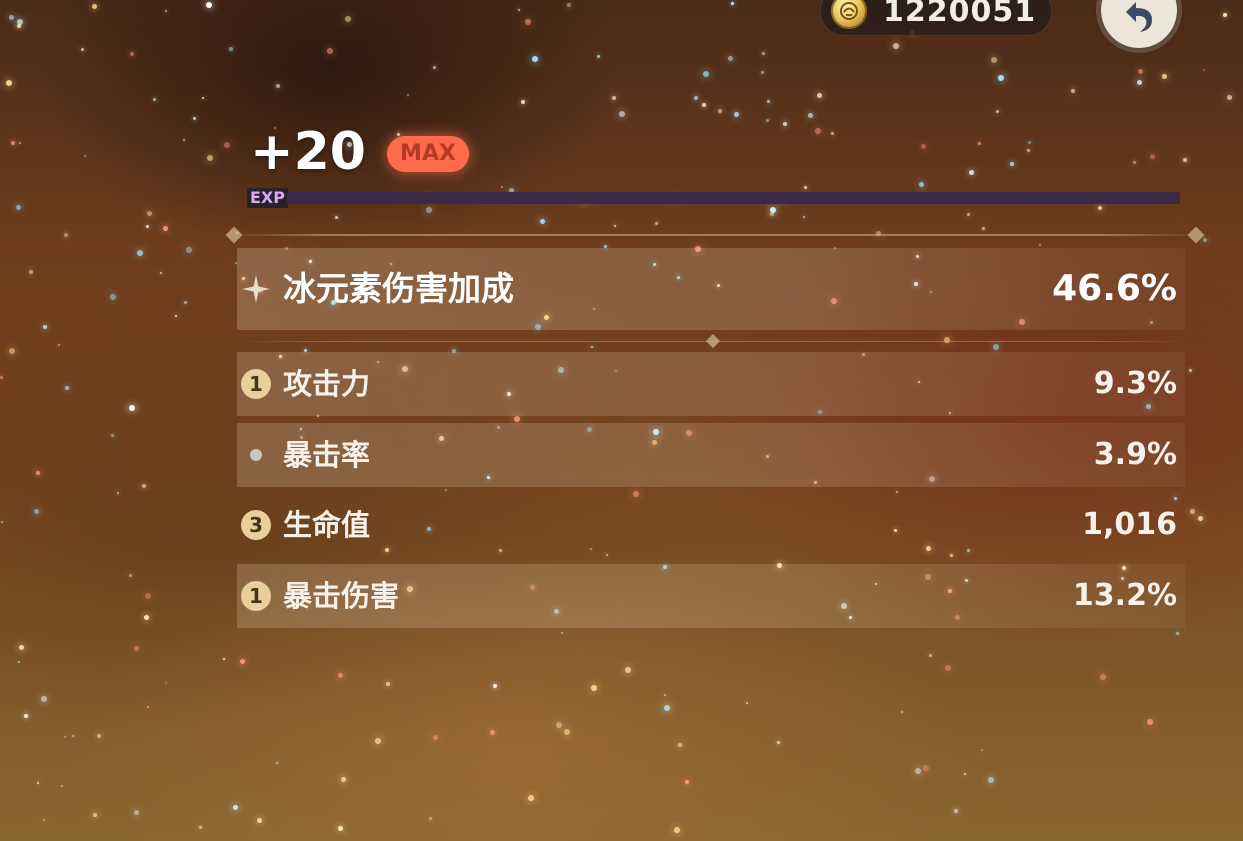 Image resolution: width=1243 pixels, height=841 pixels. What do you see at coordinates (1135, 383) in the screenshot?
I see `sub-stat-value: 9.3%` at bounding box center [1135, 383].